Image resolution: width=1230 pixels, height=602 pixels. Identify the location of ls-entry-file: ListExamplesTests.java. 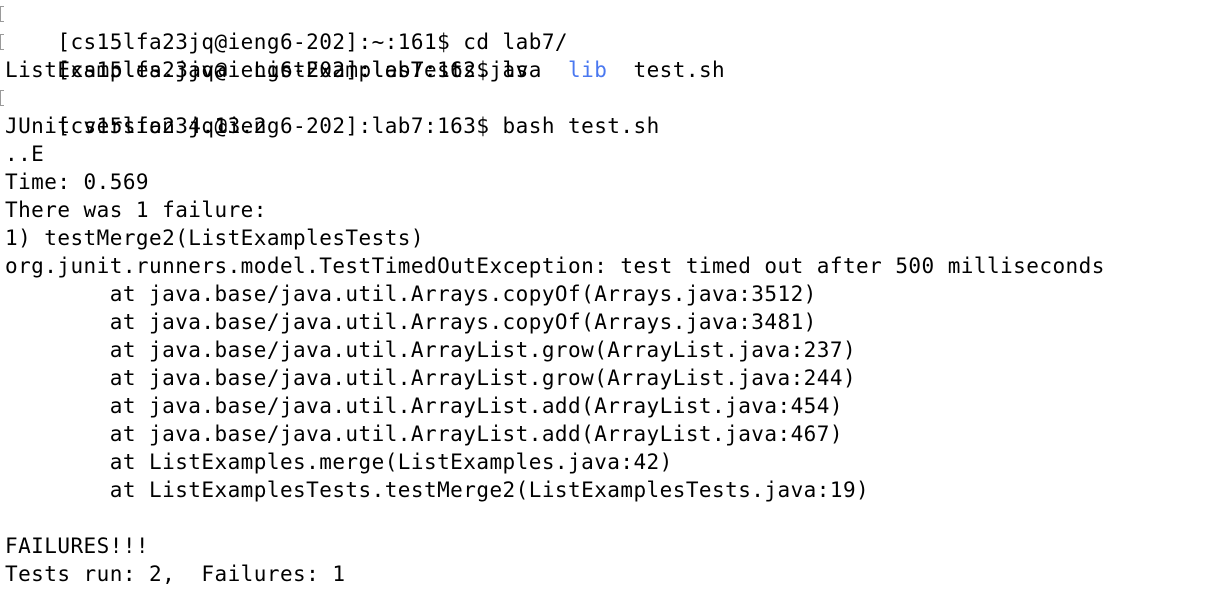
(397, 70).